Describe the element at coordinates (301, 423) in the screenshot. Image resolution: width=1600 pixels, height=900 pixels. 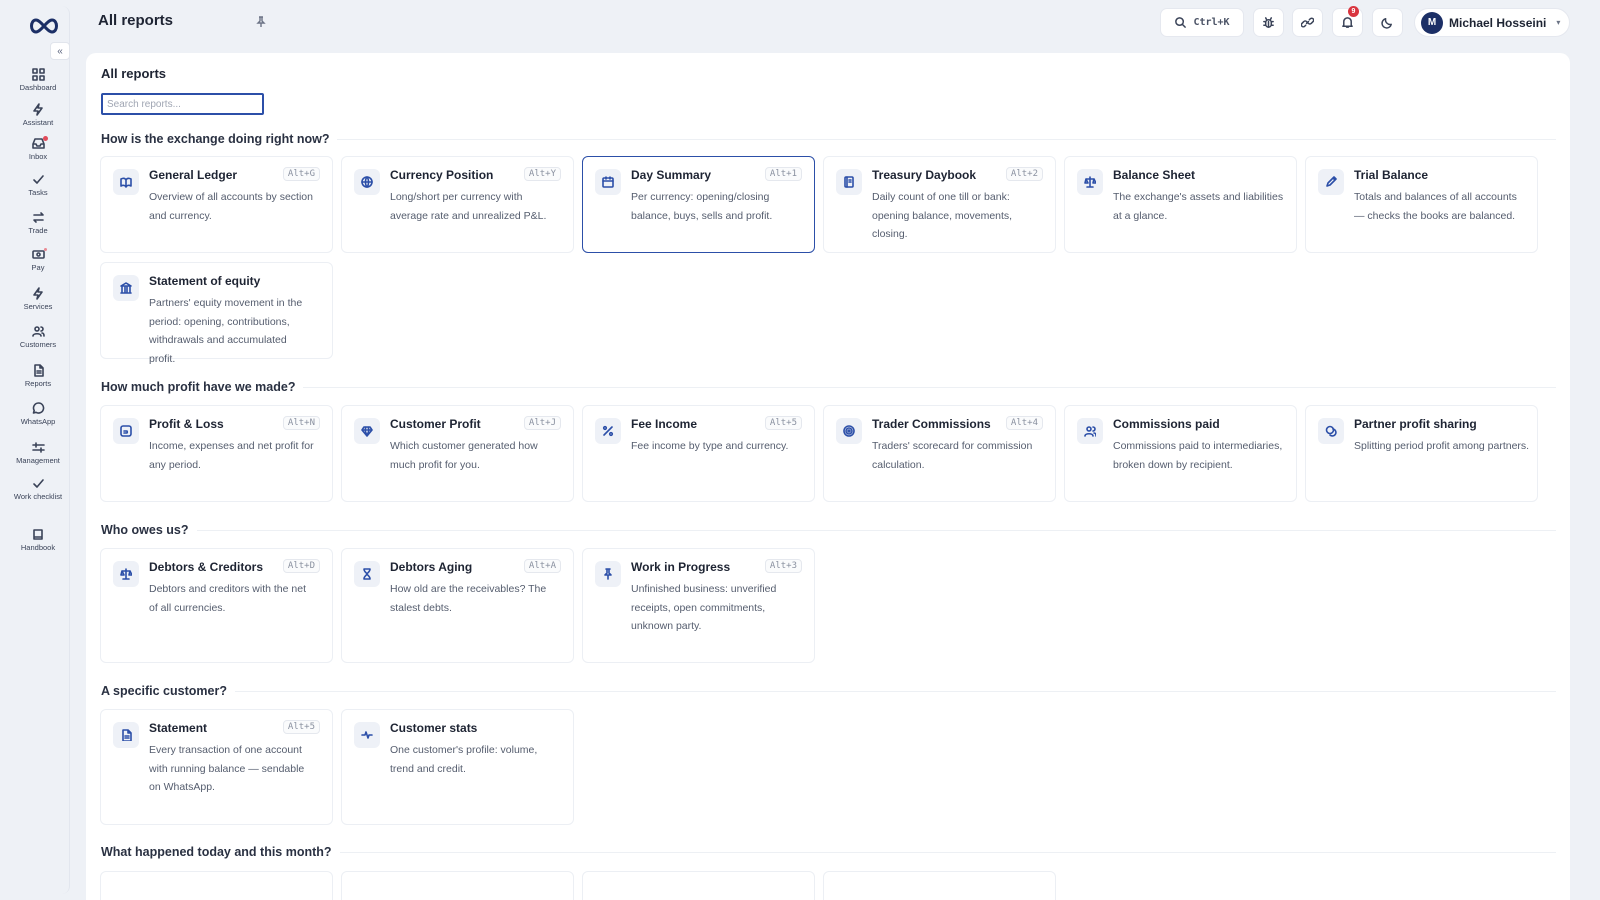
I see `keyboard-shortcut: Alt+N` at that location.